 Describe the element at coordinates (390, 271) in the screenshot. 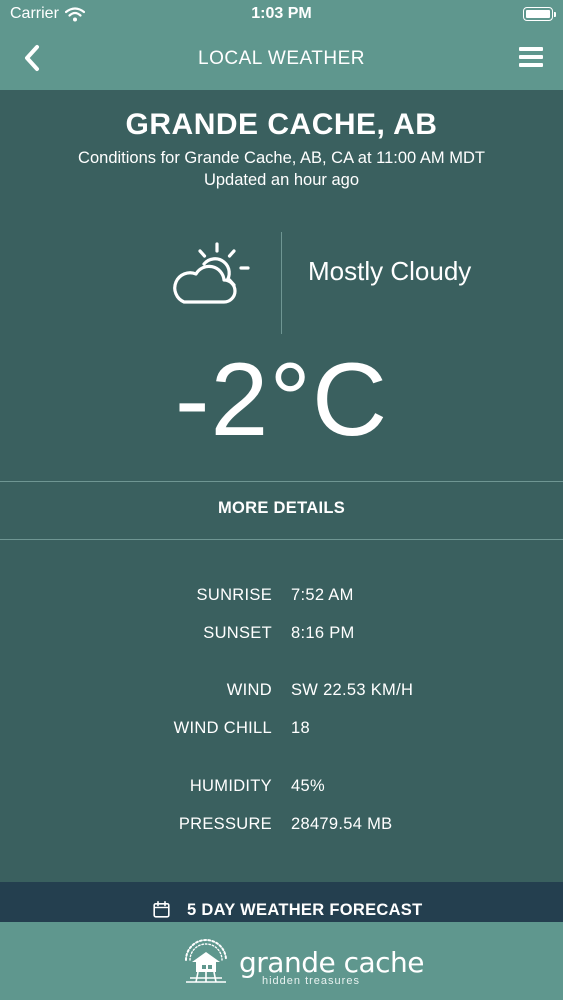

I see `condition-text: Mostly Cloudy` at that location.